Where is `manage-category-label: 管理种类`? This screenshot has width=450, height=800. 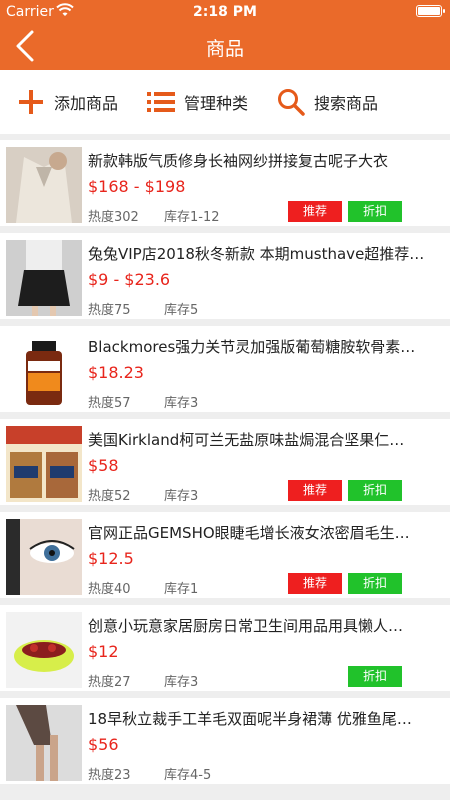
manage-category-label: 管理种类 is located at coordinates (216, 103).